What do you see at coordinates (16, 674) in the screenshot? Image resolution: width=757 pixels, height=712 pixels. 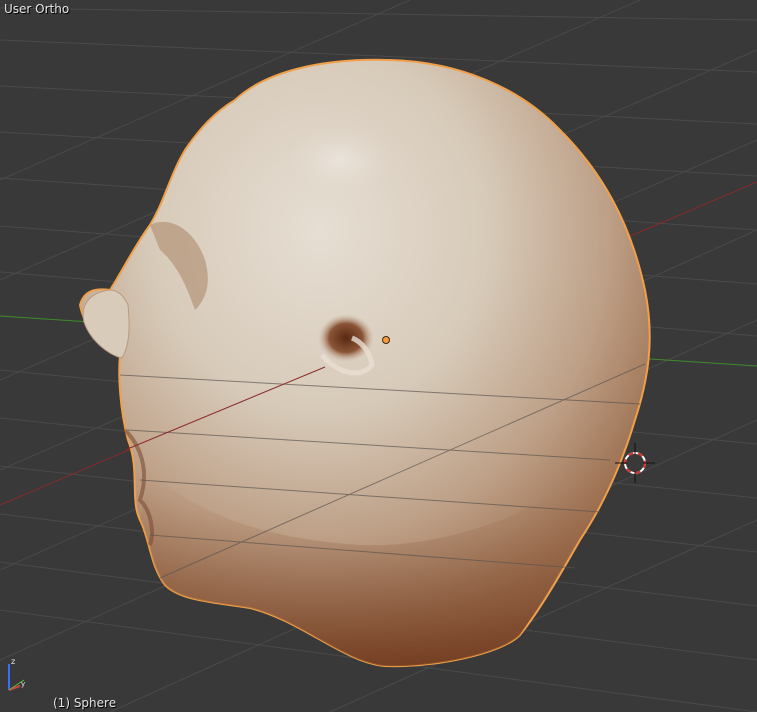 I see `axis-gizmo-icon: z y` at bounding box center [16, 674].